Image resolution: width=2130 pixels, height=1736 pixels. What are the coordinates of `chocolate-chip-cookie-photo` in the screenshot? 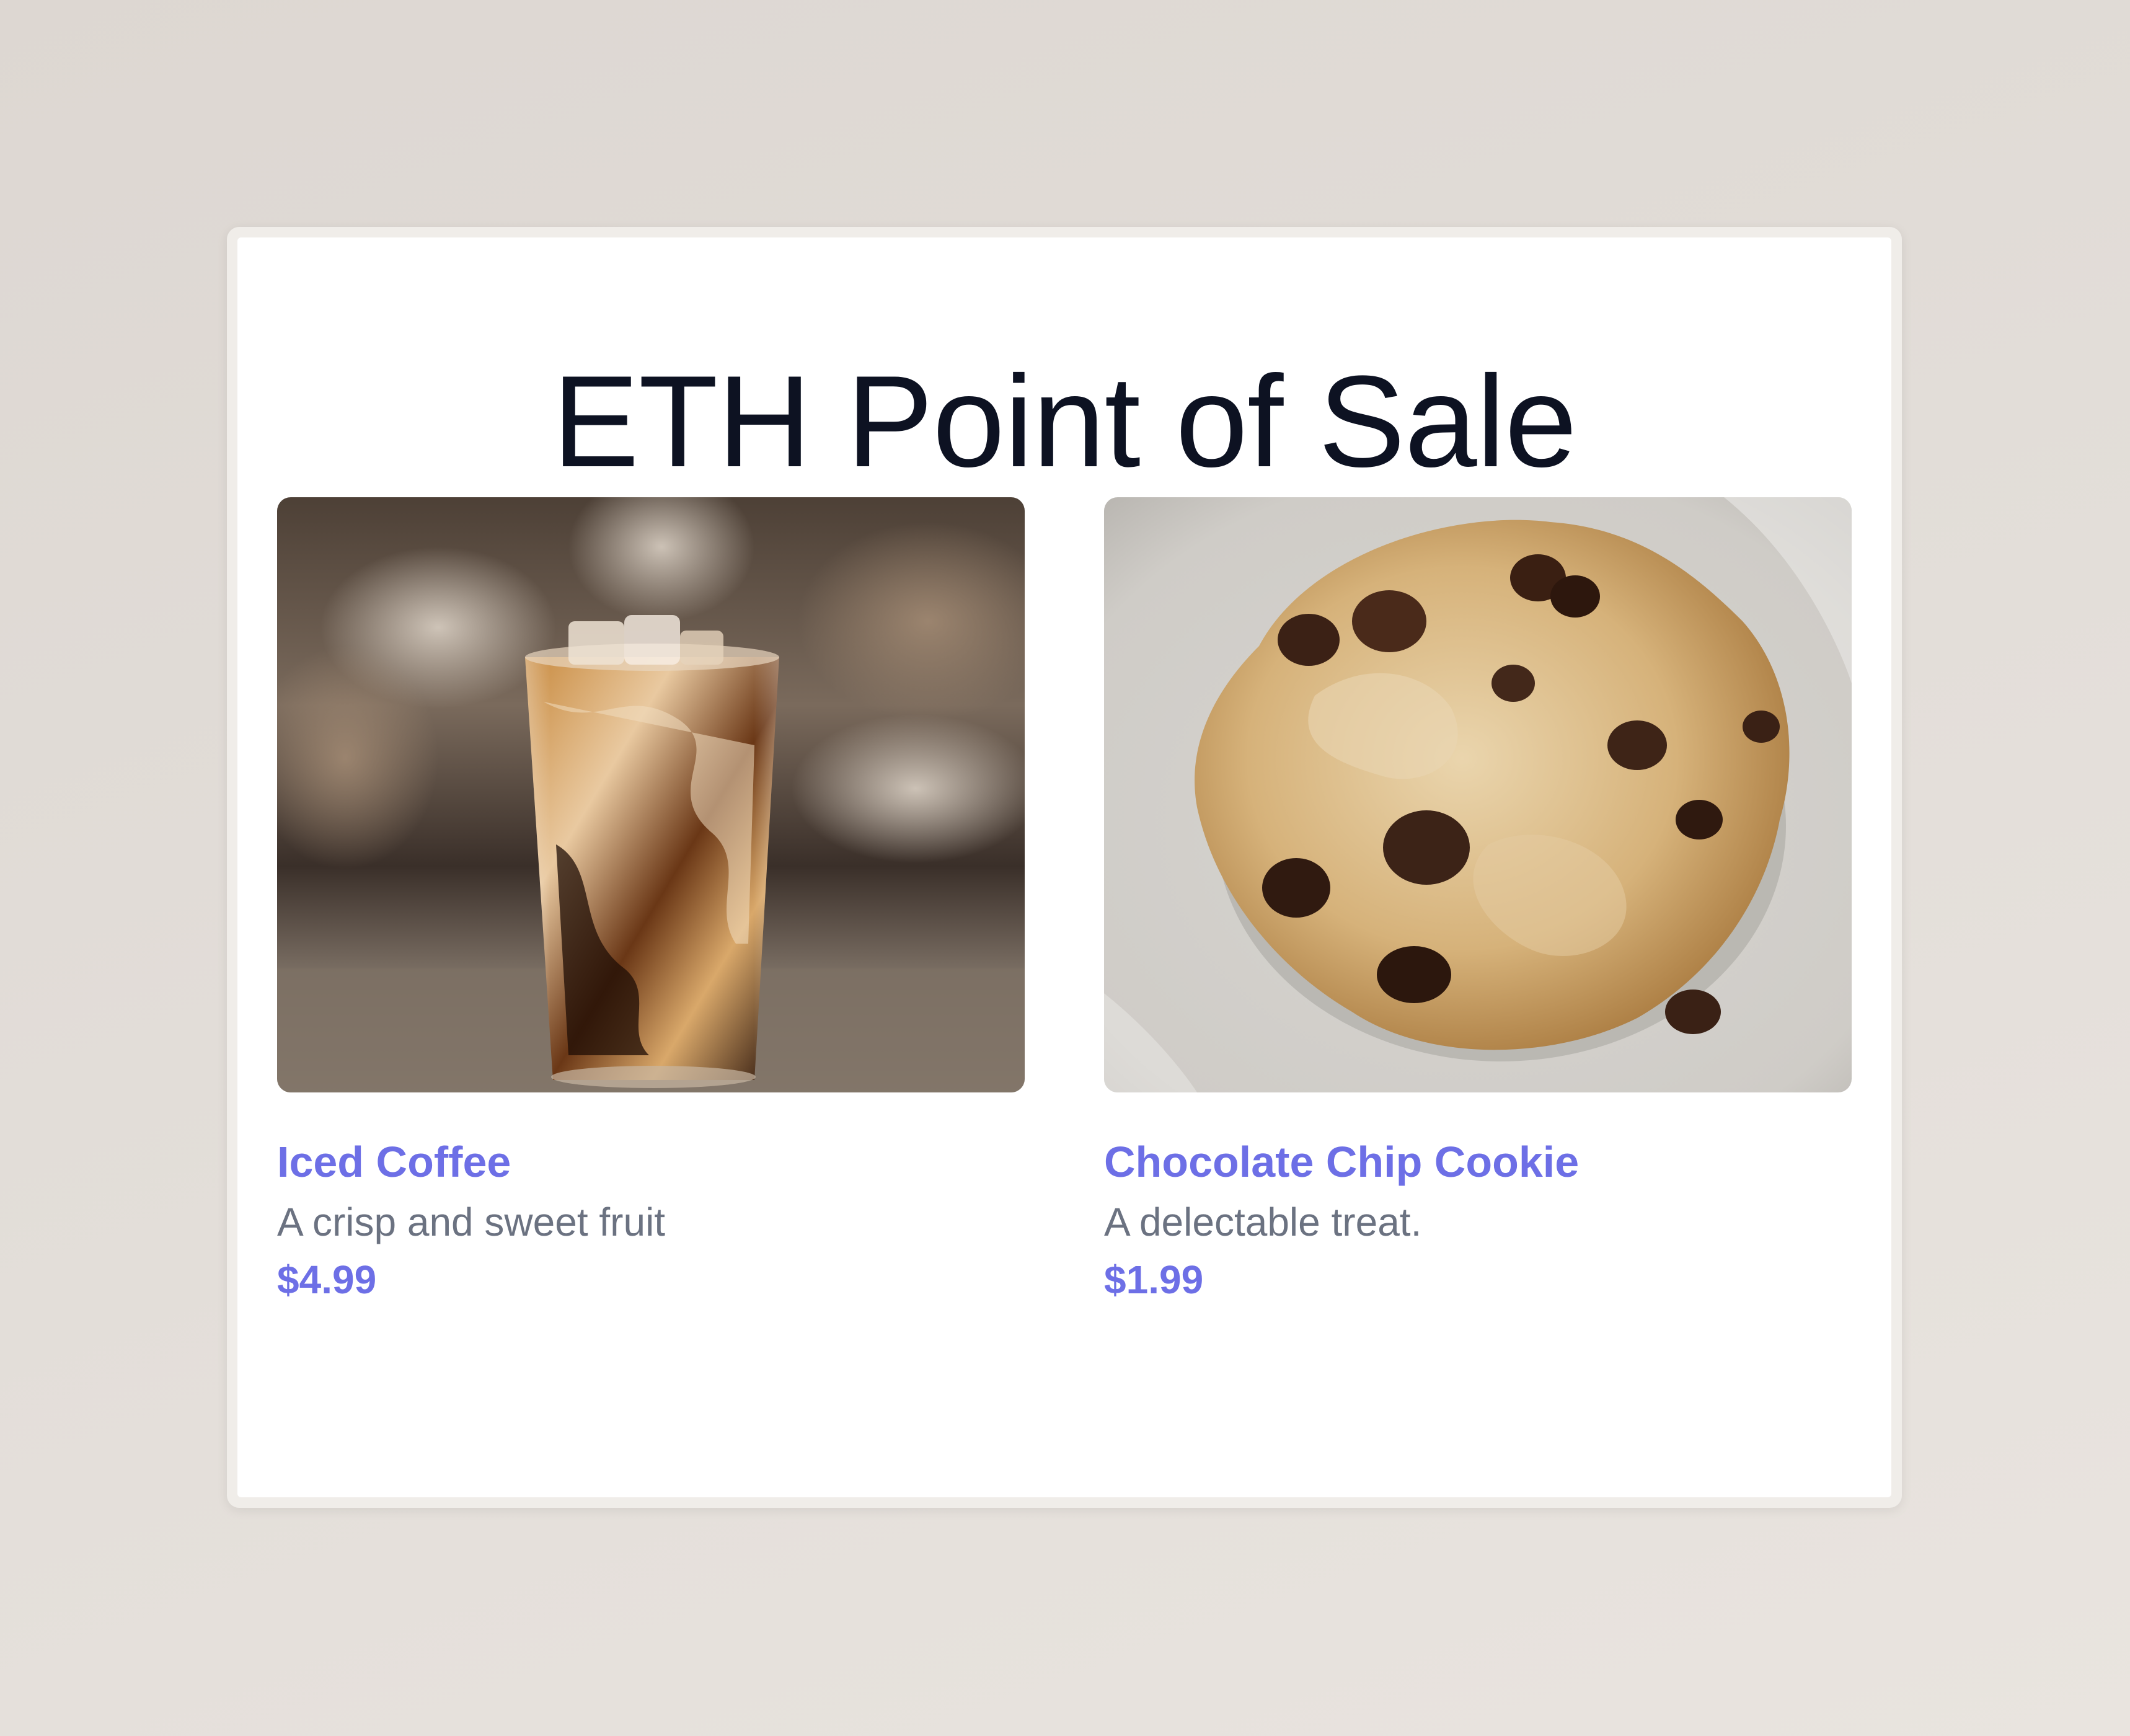 It's located at (1478, 794).